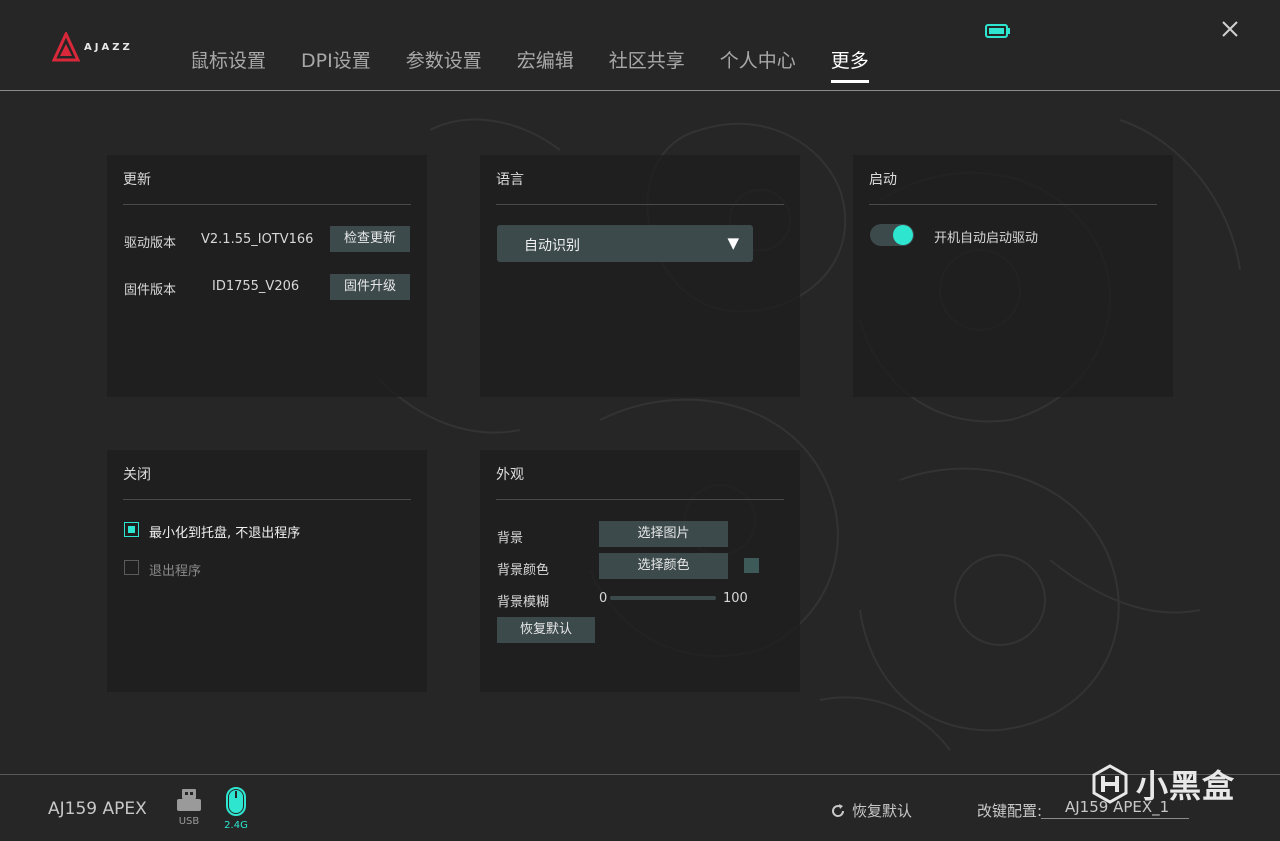  Describe the element at coordinates (131, 567) in the screenshot. I see `exit-program-checkbox` at that location.